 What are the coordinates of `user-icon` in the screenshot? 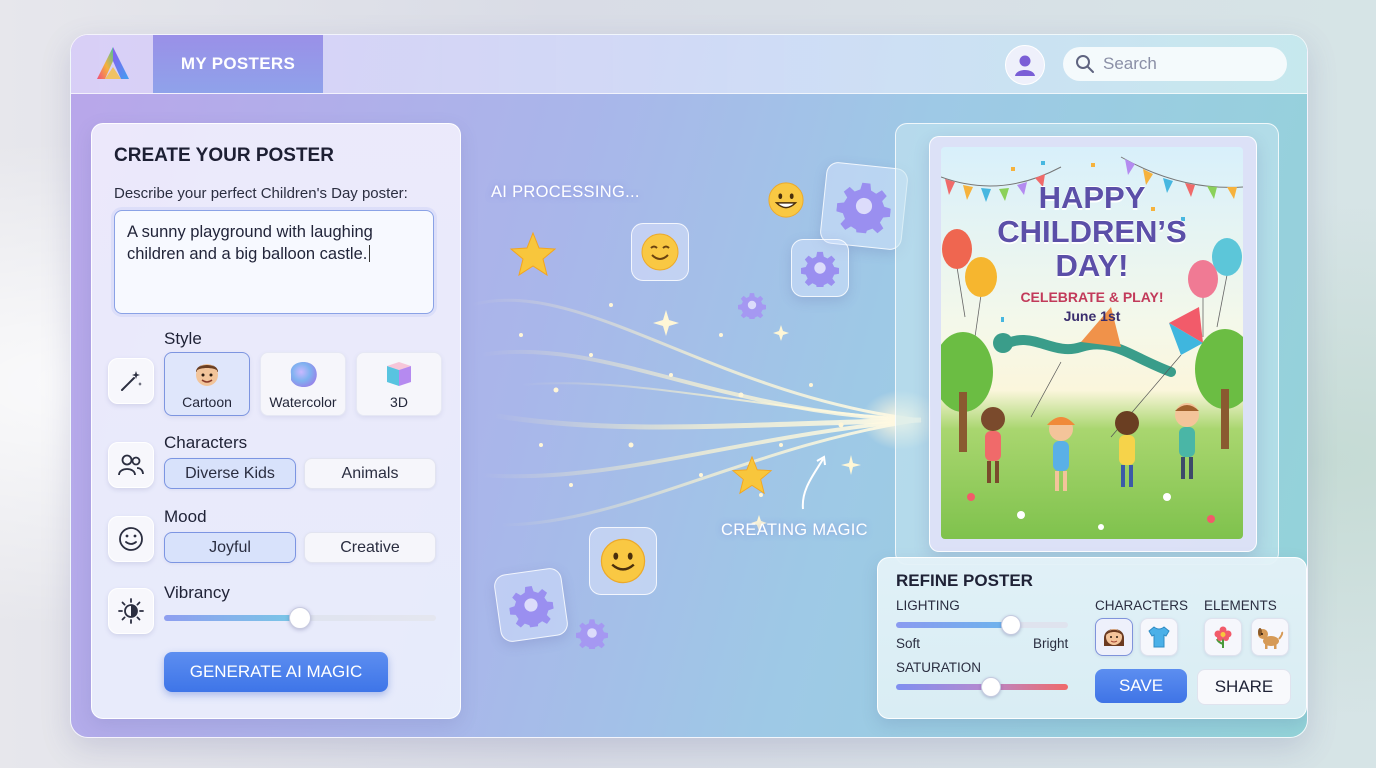 It's located at (1025, 65).